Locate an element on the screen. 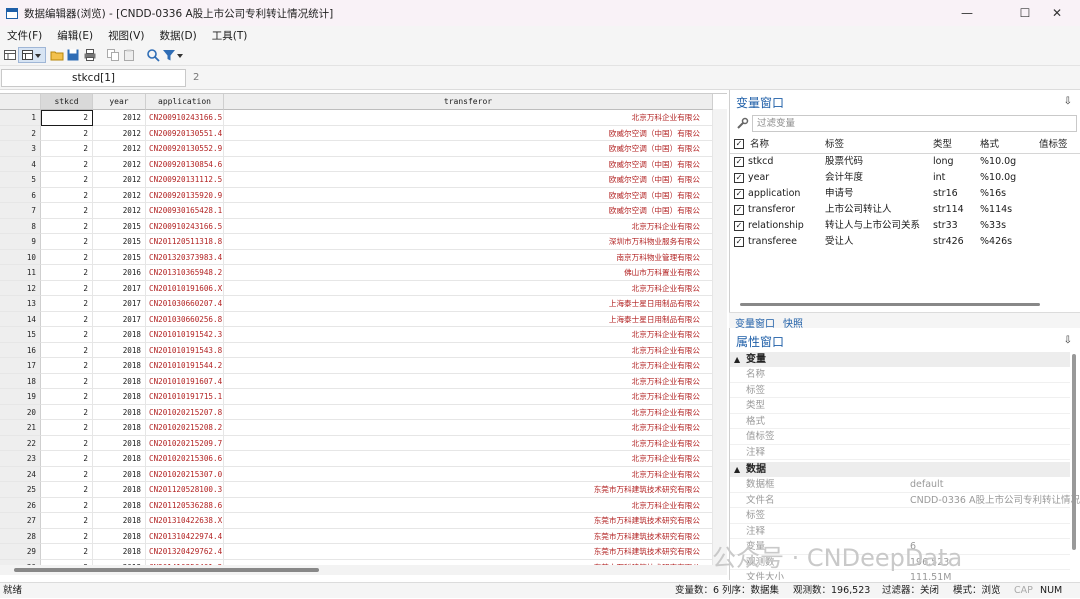 The height and width of the screenshot is (599, 1080). cell-application: CN201320373983.4 is located at coordinates (185, 257).